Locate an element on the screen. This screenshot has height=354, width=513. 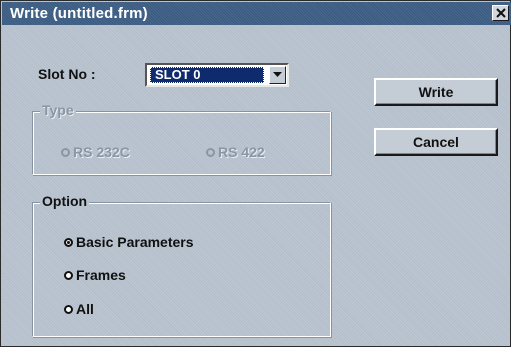
dropdown-arrow-button is located at coordinates (277, 75).